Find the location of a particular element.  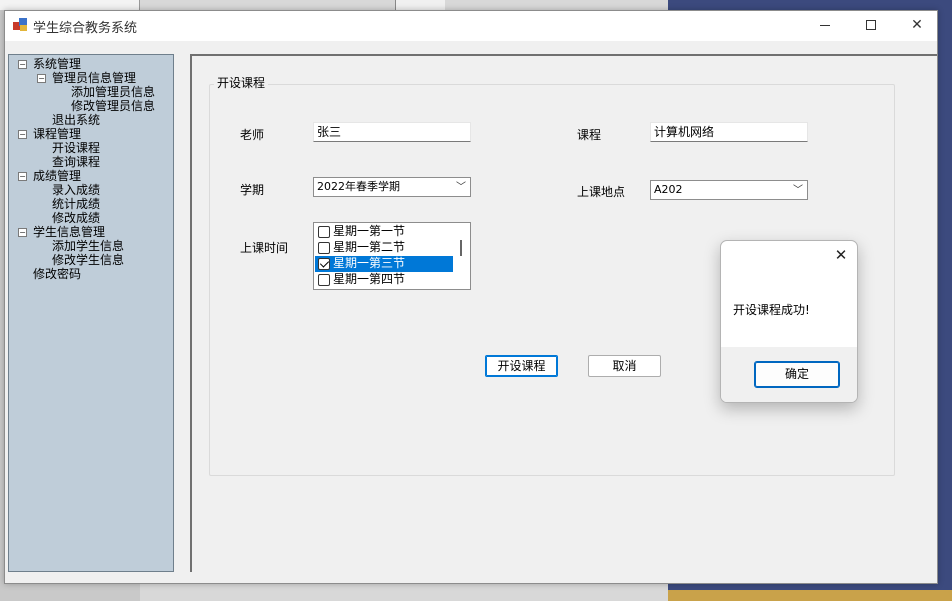

message-dialog: ✕ 开设课程成功! 确定 is located at coordinates (789, 321).